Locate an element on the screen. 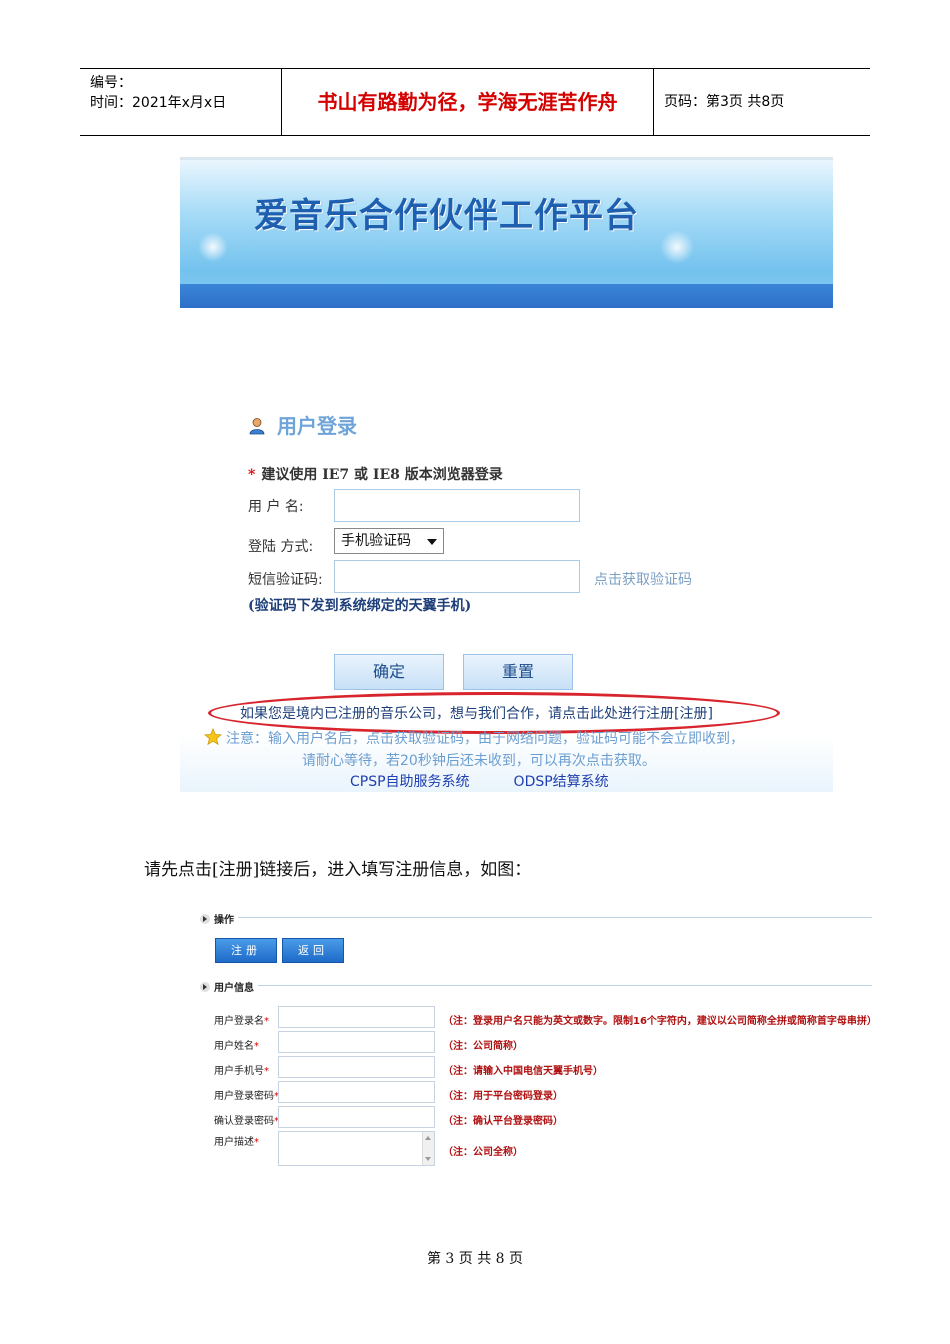 The width and height of the screenshot is (950, 1344). browser-hint: * 建议使用 IE7 或 IE8 版本浏览器登录 is located at coordinates (375, 474).